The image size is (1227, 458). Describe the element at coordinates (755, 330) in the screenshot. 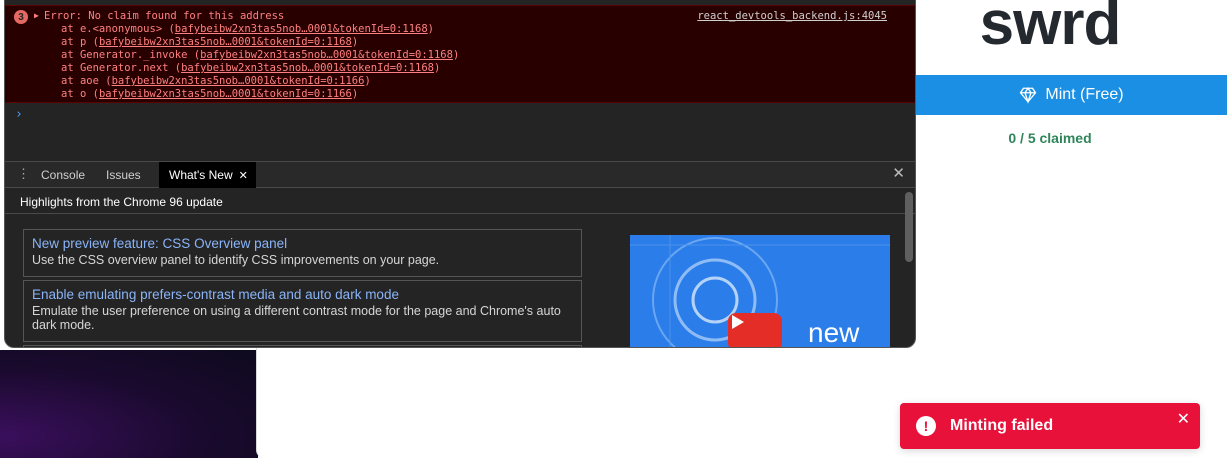

I see `play-button-icon` at that location.